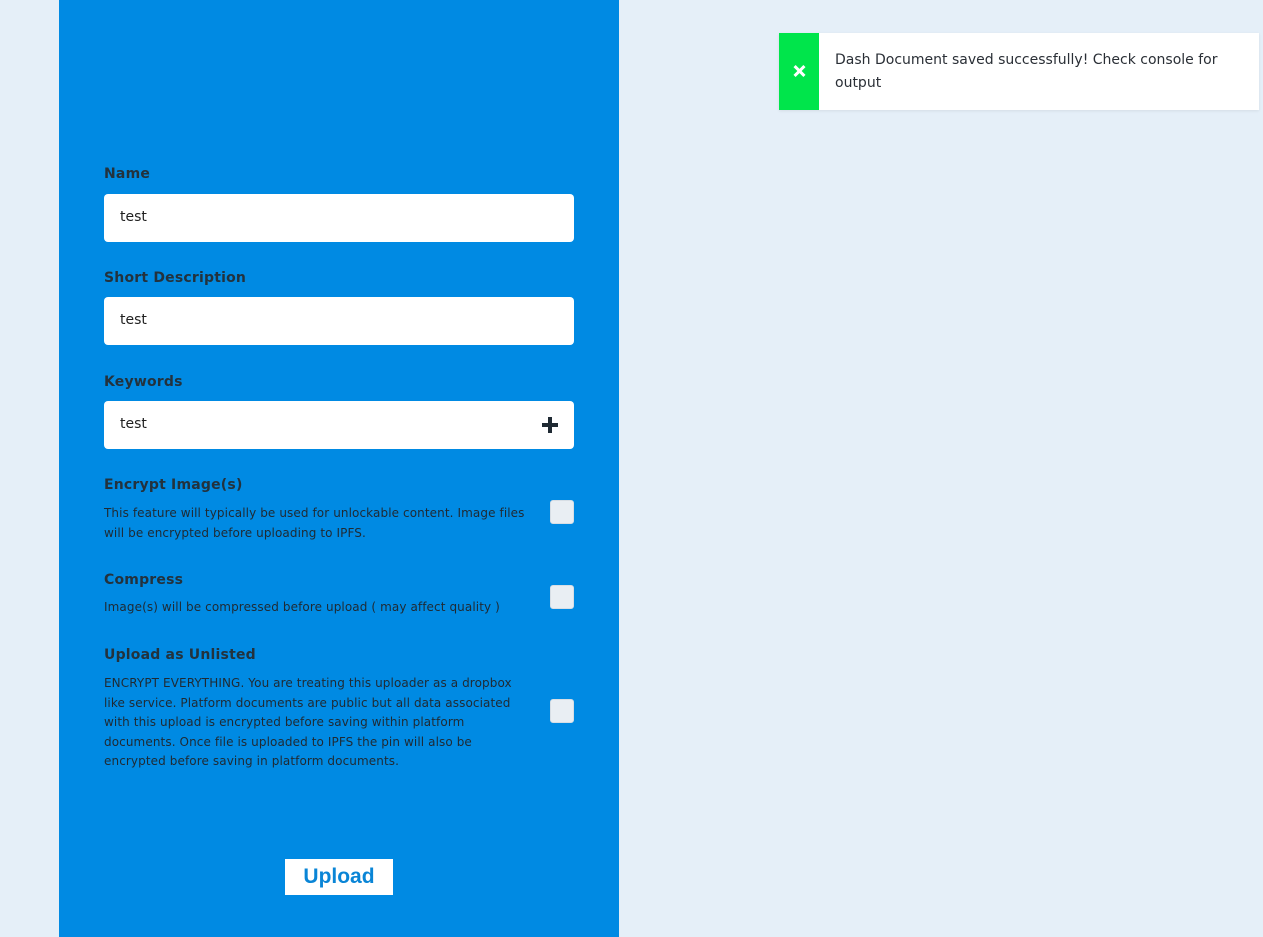 This screenshot has width=1263, height=937. Describe the element at coordinates (550, 425) in the screenshot. I see `add-keyword-plus-icon` at that location.